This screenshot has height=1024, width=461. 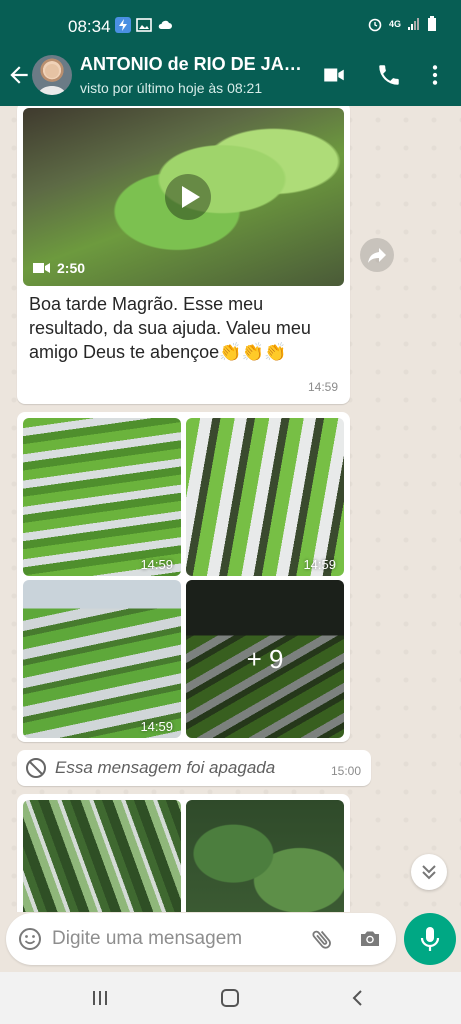 I want to click on mic-icon, so click(x=430, y=939).